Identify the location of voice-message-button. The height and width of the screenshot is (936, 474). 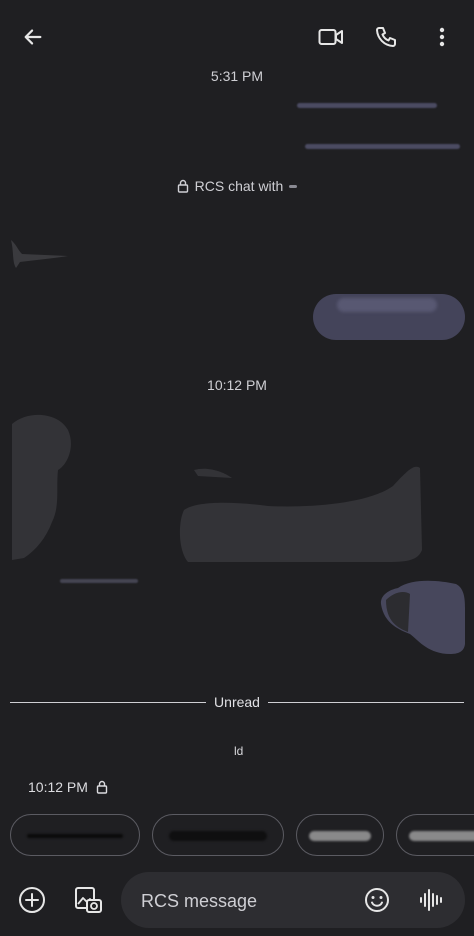
(431, 900).